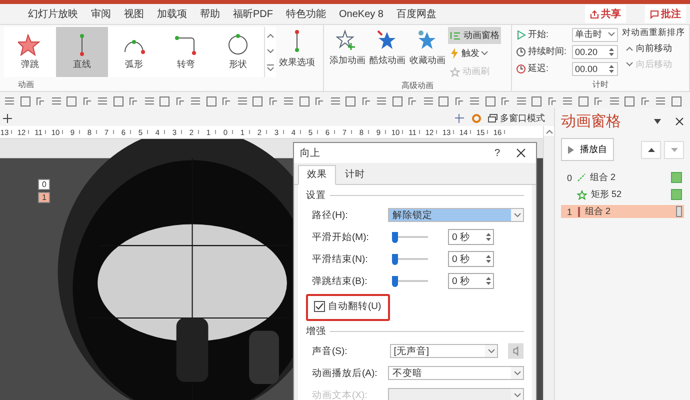 This screenshot has width=690, height=400. What do you see at coordinates (172, 14) in the screenshot?
I see `menu-tab: 加载项` at bounding box center [172, 14].